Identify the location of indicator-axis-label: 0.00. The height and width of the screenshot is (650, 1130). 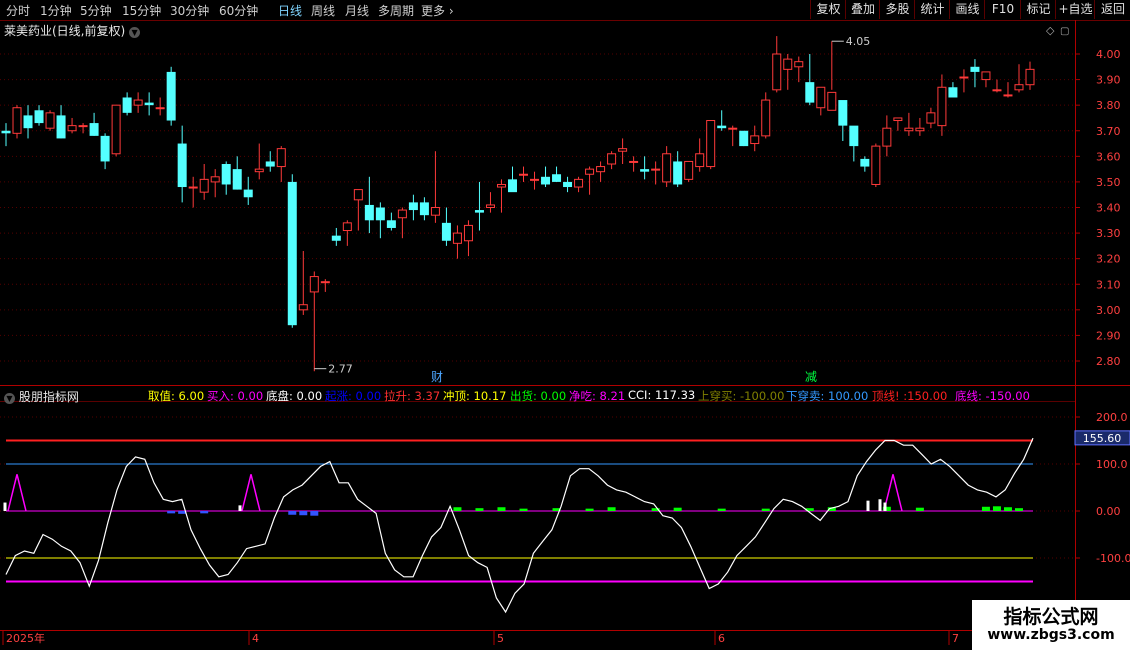
(1108, 511).